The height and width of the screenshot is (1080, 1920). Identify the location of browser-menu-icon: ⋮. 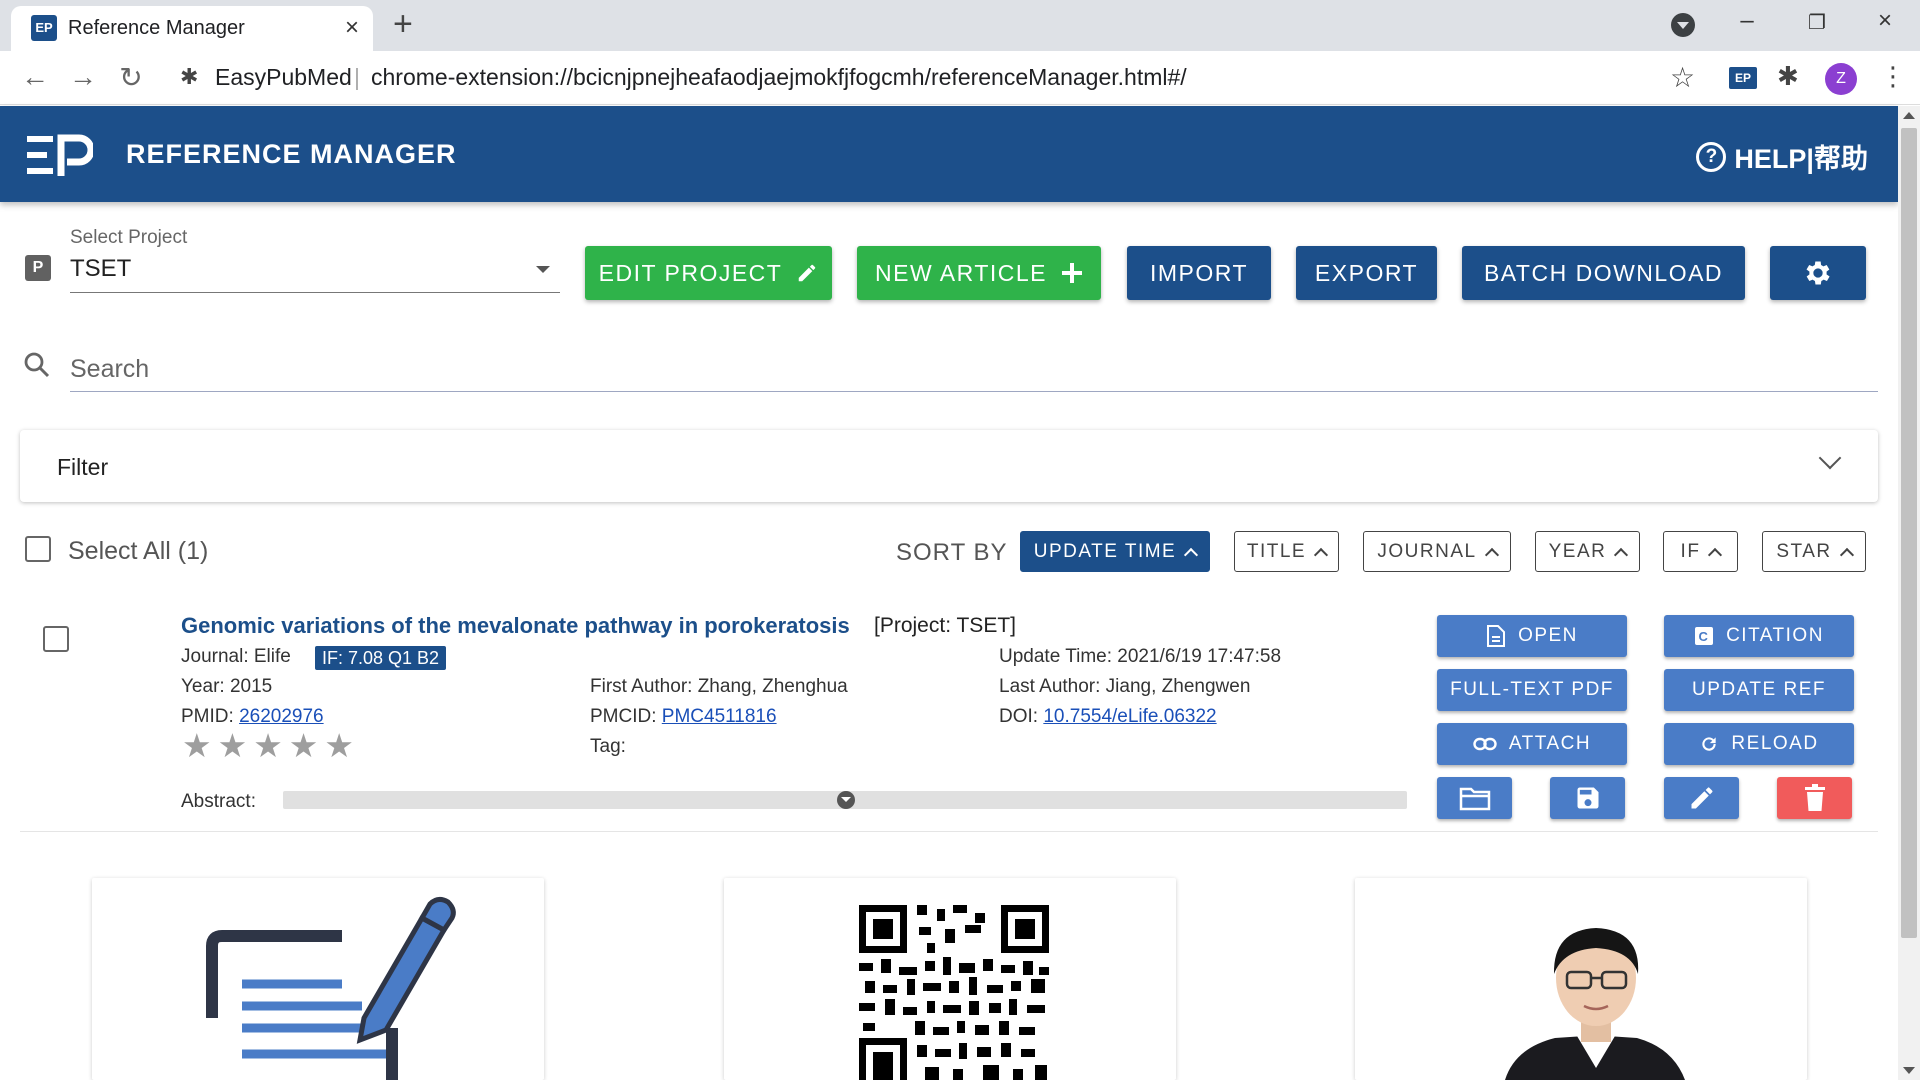
(1893, 76).